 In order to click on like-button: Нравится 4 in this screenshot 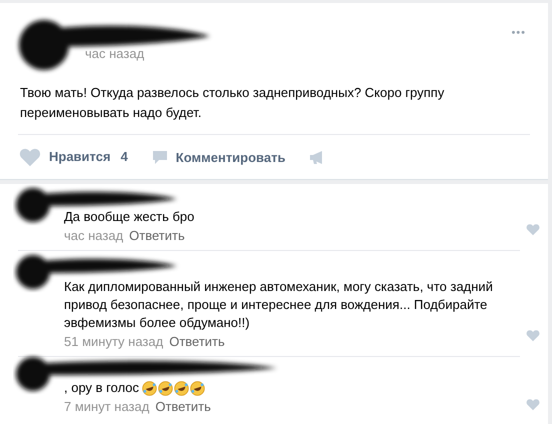, I will do `click(73, 157)`.